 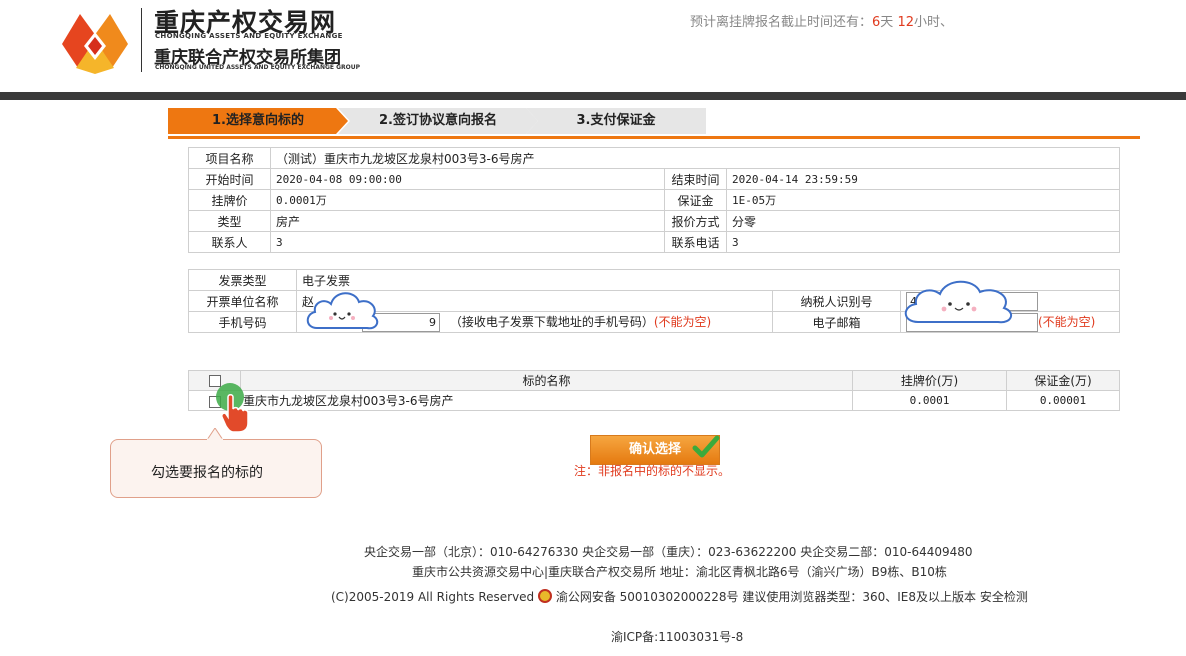 What do you see at coordinates (836, 322) in the screenshot?
I see `email-label: 电子邮箱` at bounding box center [836, 322].